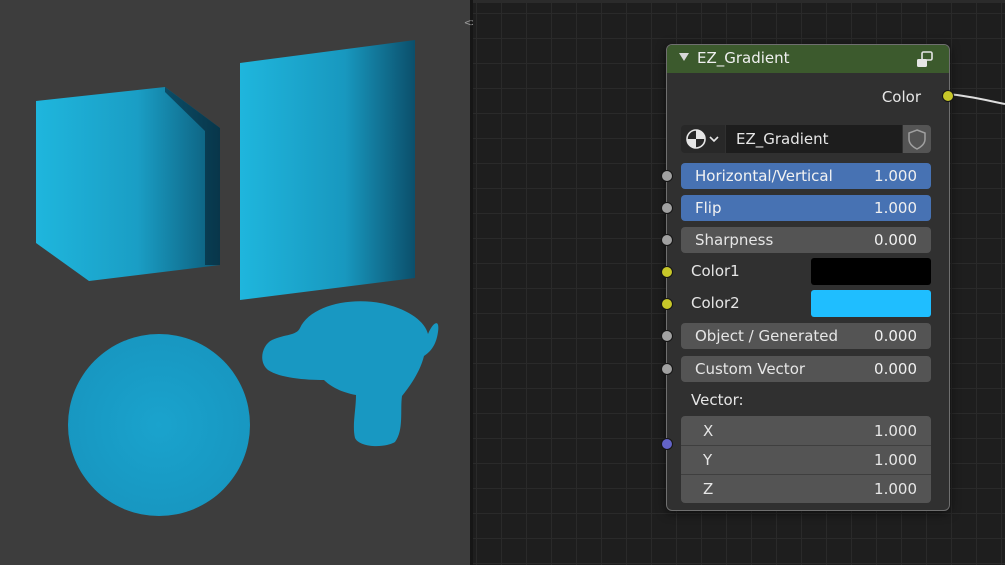 Image resolution: width=1005 pixels, height=565 pixels. What do you see at coordinates (750, 369) in the screenshot?
I see `field-label: Custom Vector` at bounding box center [750, 369].